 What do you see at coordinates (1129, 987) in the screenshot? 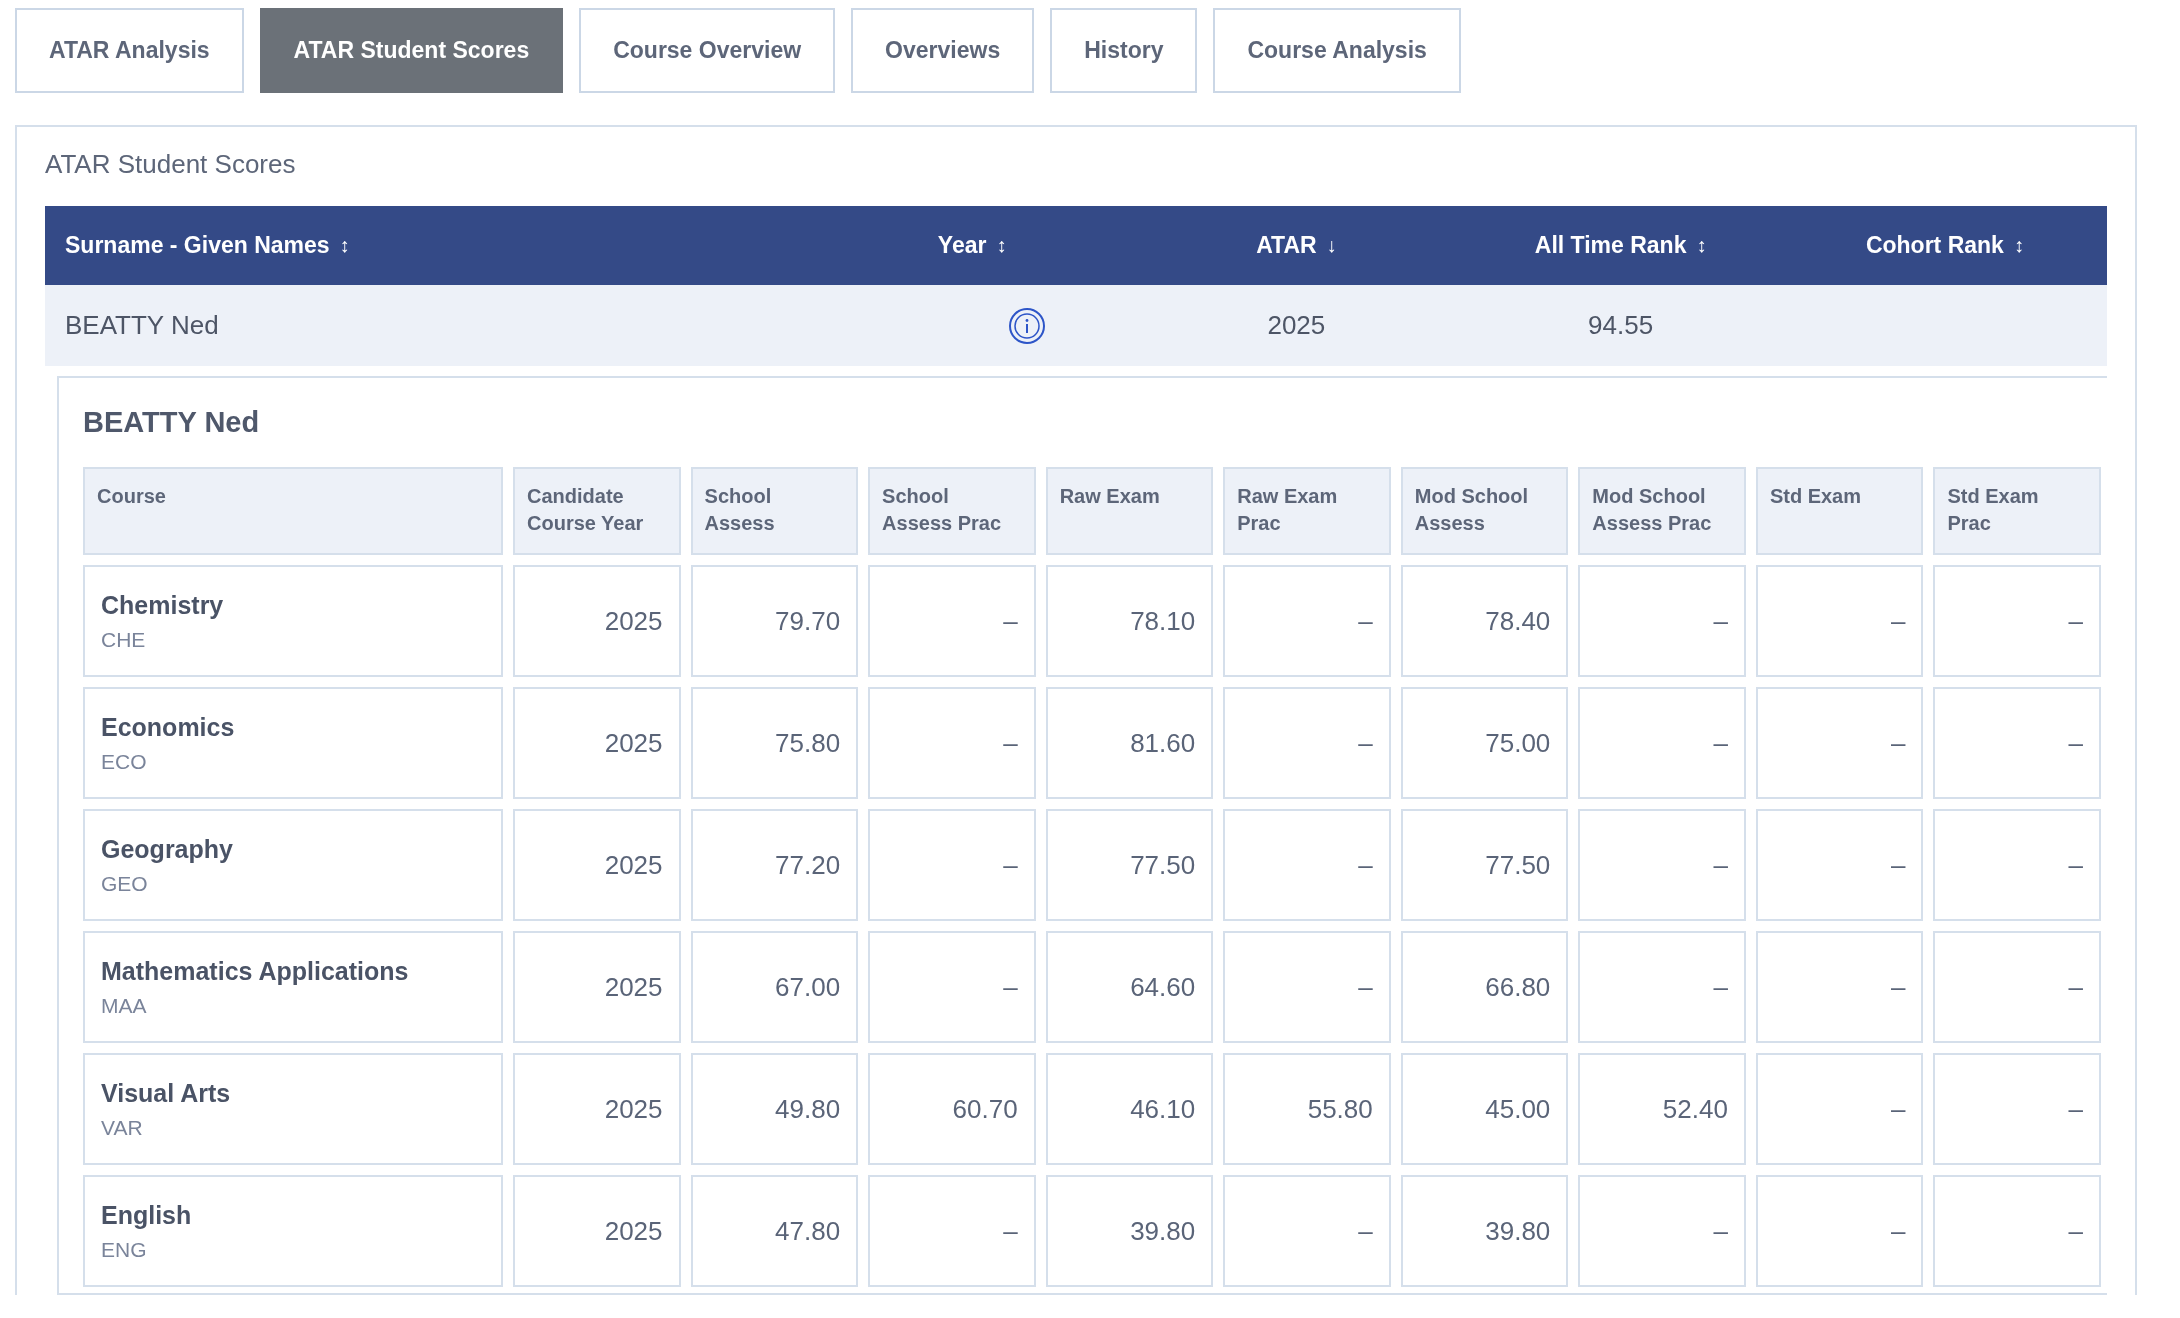
I see `table-cell: 64.60` at bounding box center [1129, 987].